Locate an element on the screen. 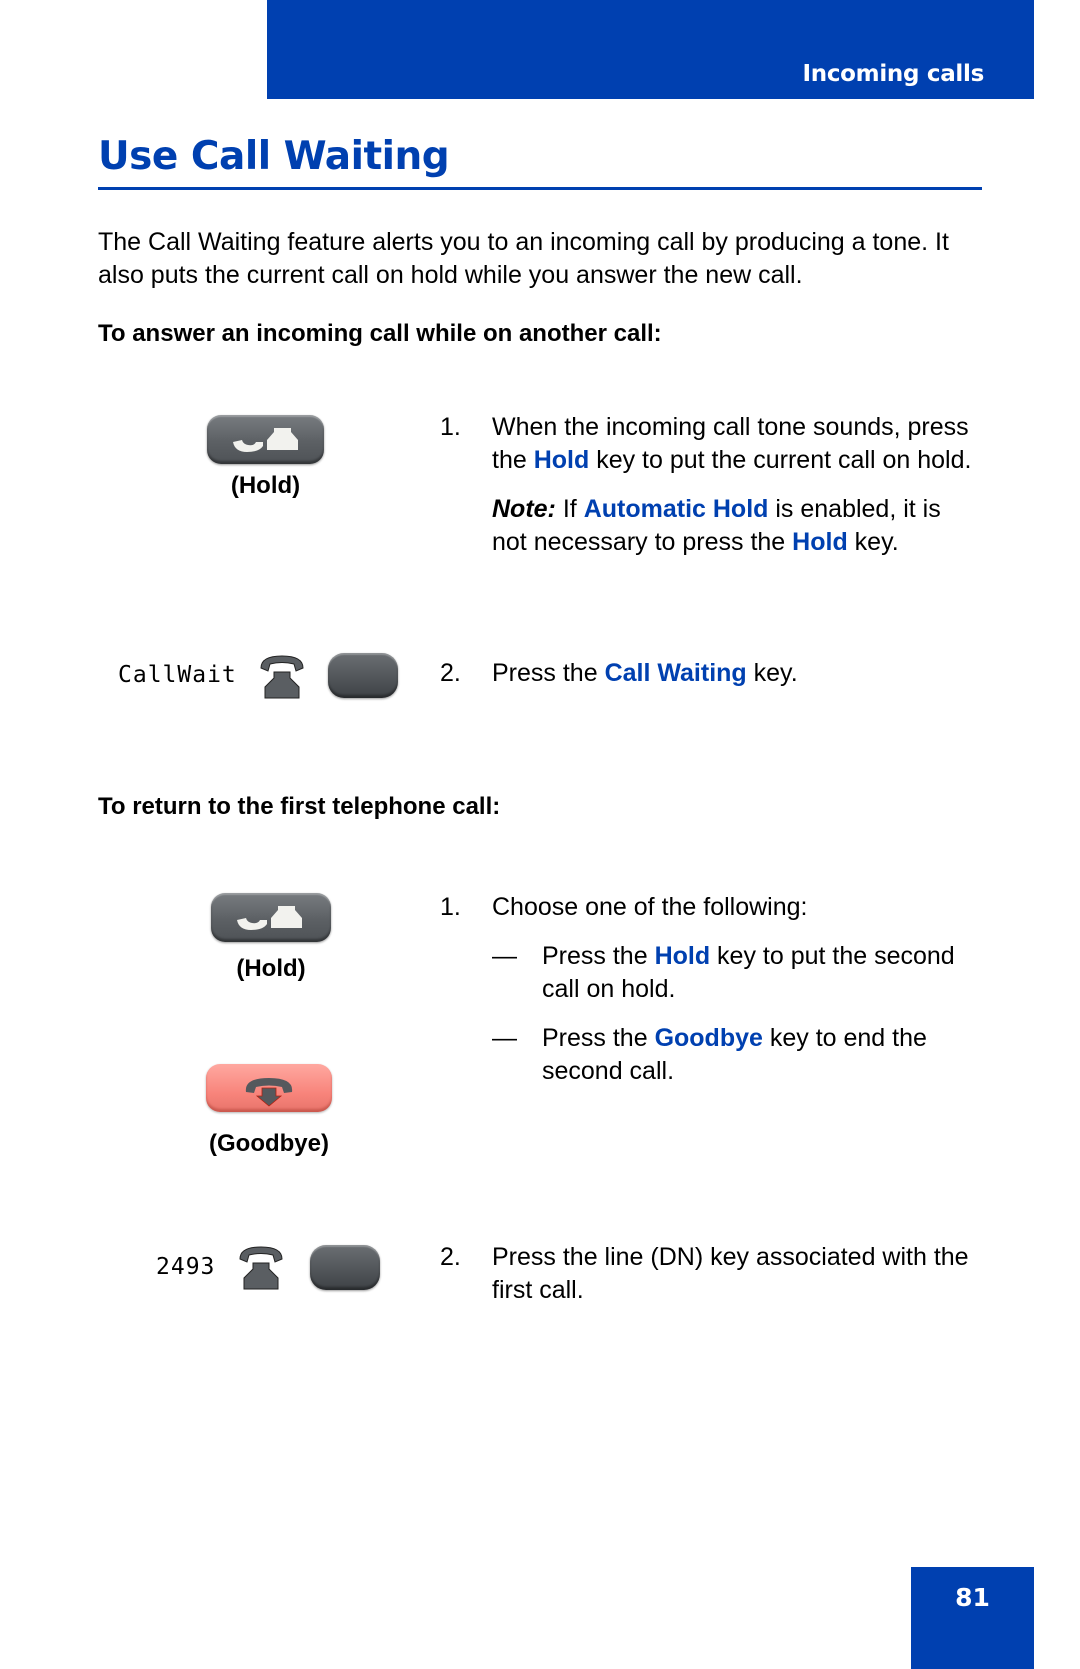 This screenshot has width=1080, height=1669. page-title: Use Call Waiting is located at coordinates (274, 156).